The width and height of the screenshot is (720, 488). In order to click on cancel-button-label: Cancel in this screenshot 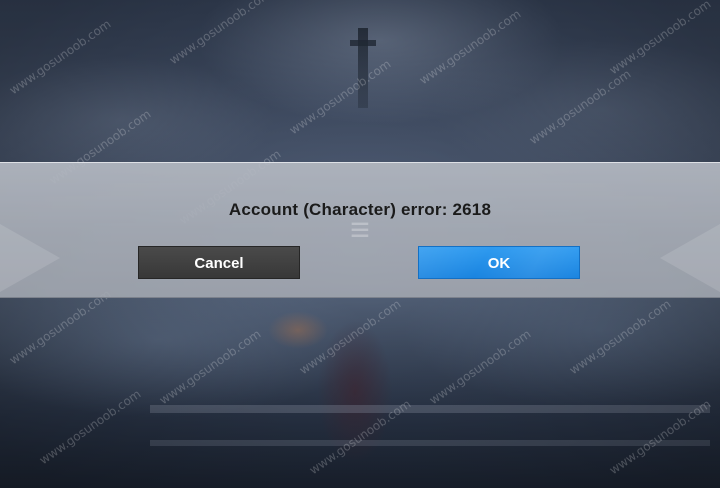, I will do `click(219, 263)`.